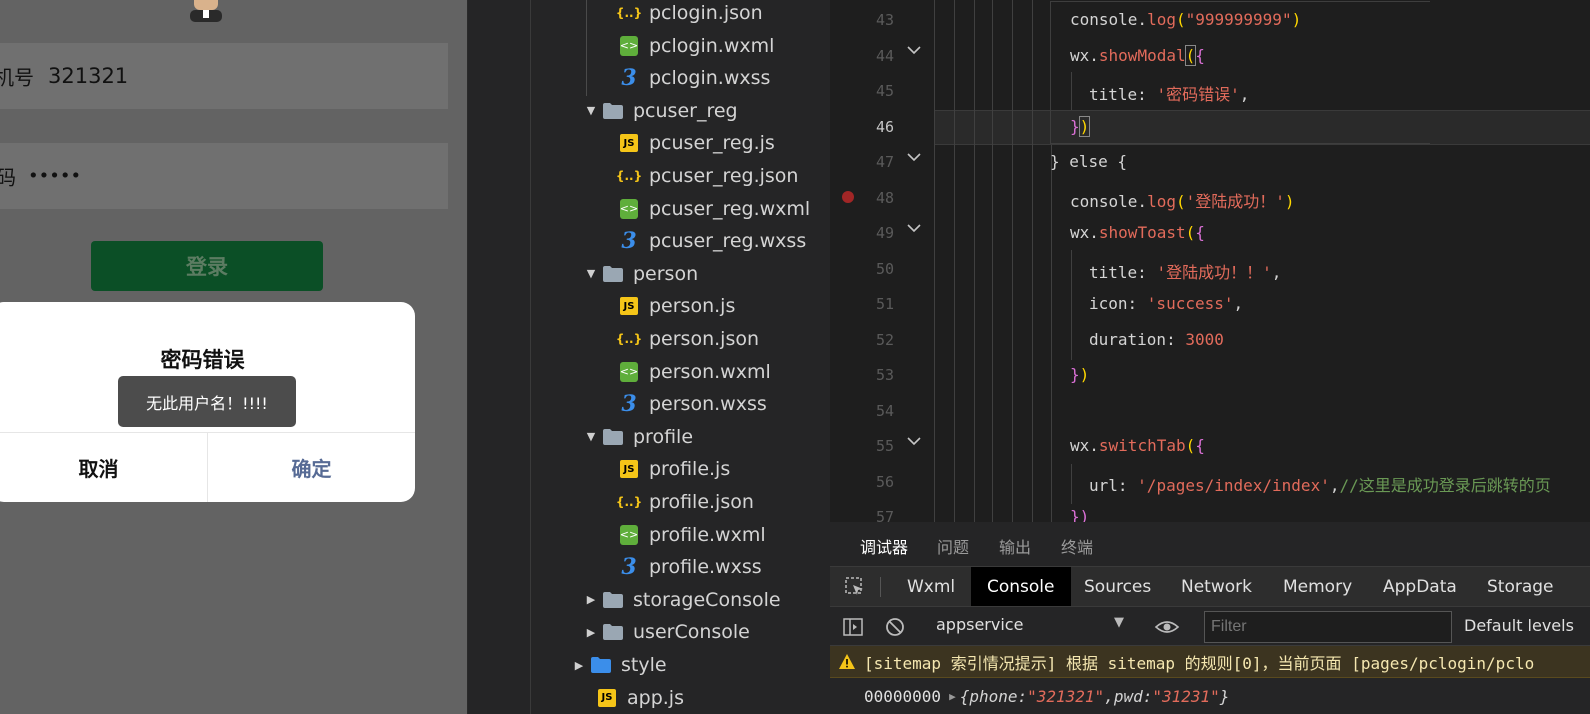 The height and width of the screenshot is (714, 1590). Describe the element at coordinates (1166, 303) in the screenshot. I see `code-line-51: icon: 'success',` at that location.